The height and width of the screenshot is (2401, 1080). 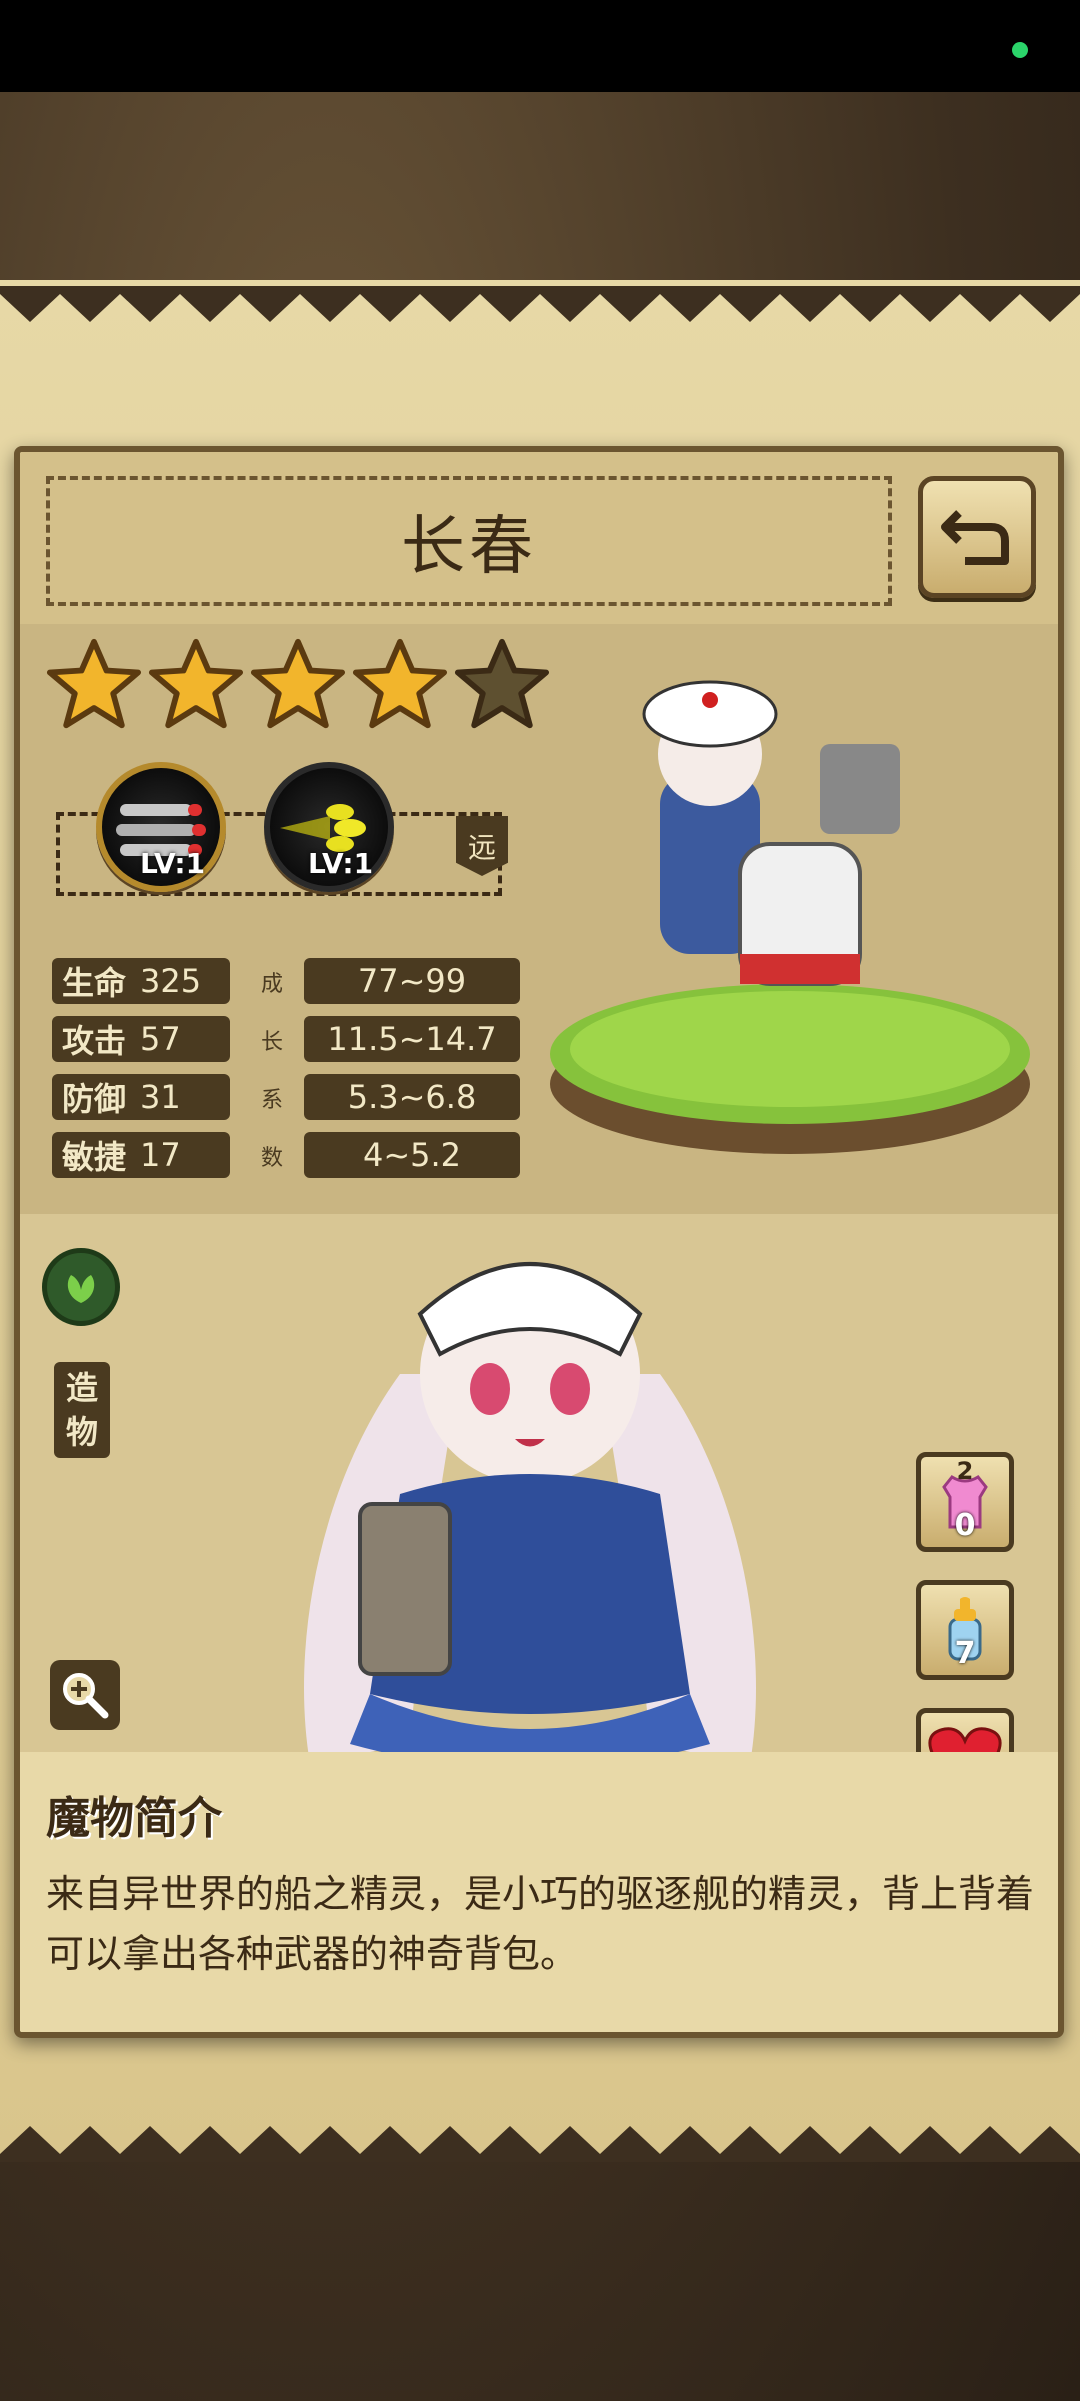 What do you see at coordinates (271, 984) in the screenshot?
I see `growth-label-char: 成` at bounding box center [271, 984].